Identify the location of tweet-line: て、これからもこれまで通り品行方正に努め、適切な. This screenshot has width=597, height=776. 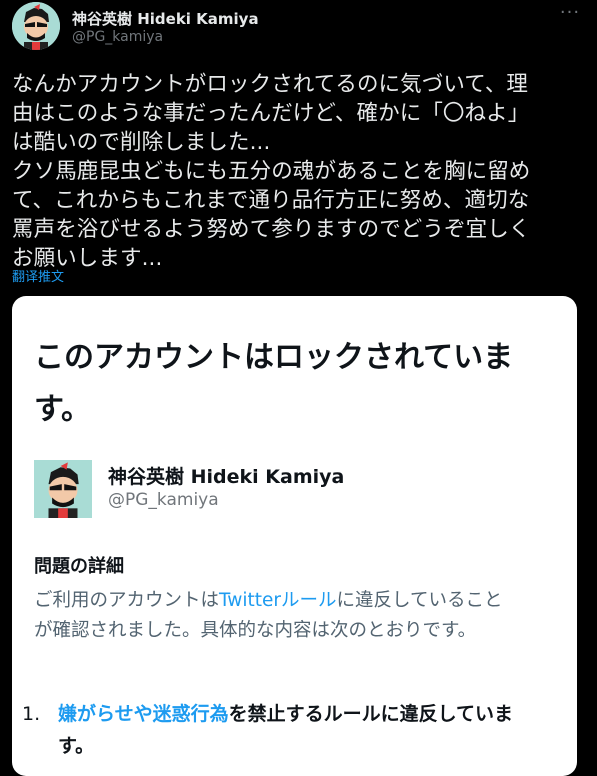
(271, 200).